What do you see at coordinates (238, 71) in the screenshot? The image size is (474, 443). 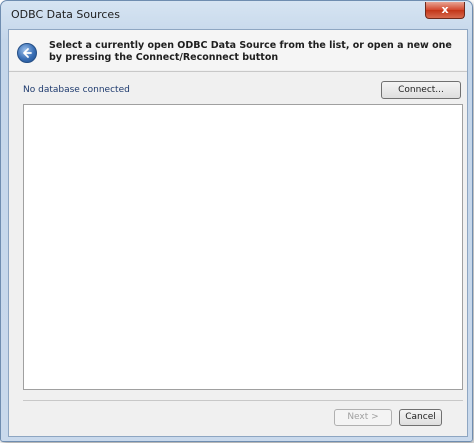 I see `header-divider` at bounding box center [238, 71].